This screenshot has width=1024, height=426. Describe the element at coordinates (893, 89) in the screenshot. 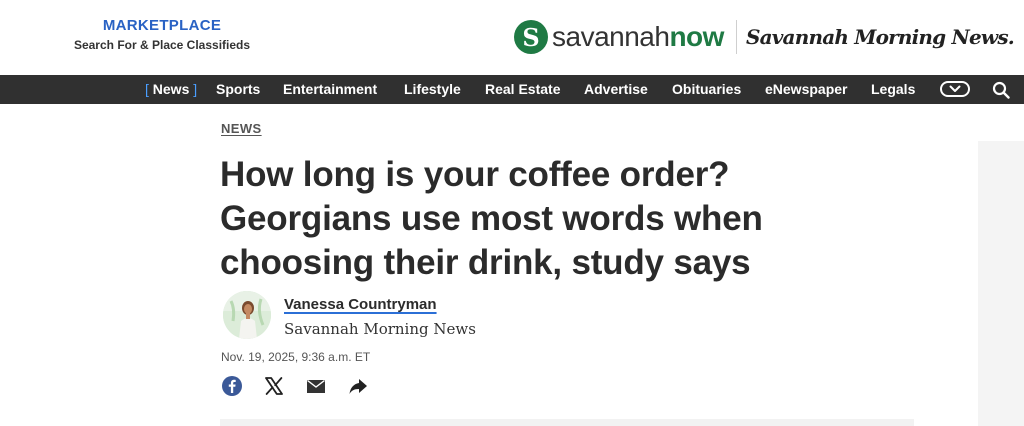

I see `nav-item-legals: Legals` at that location.